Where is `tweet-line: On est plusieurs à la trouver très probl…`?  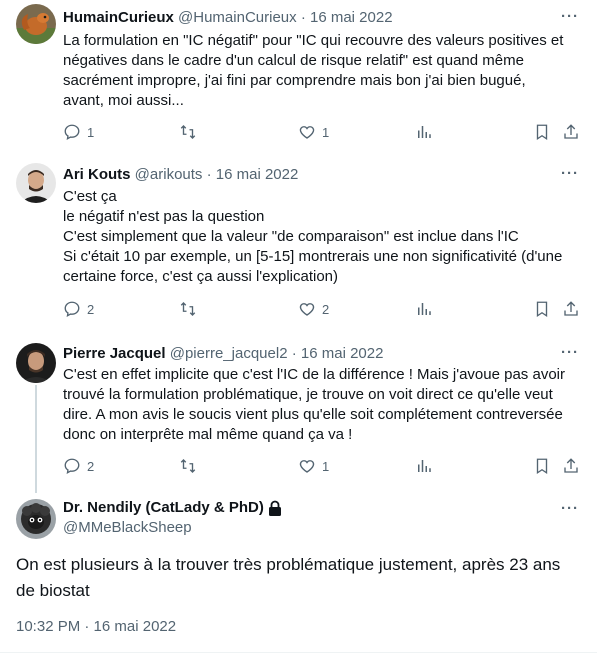
tweet-line: On est plusieurs à la trouver très probl… is located at coordinates (288, 564).